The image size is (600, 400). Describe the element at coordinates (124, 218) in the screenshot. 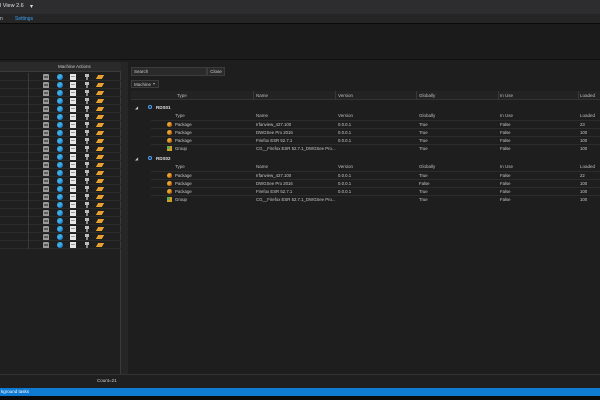

I see `pane-splitter` at that location.